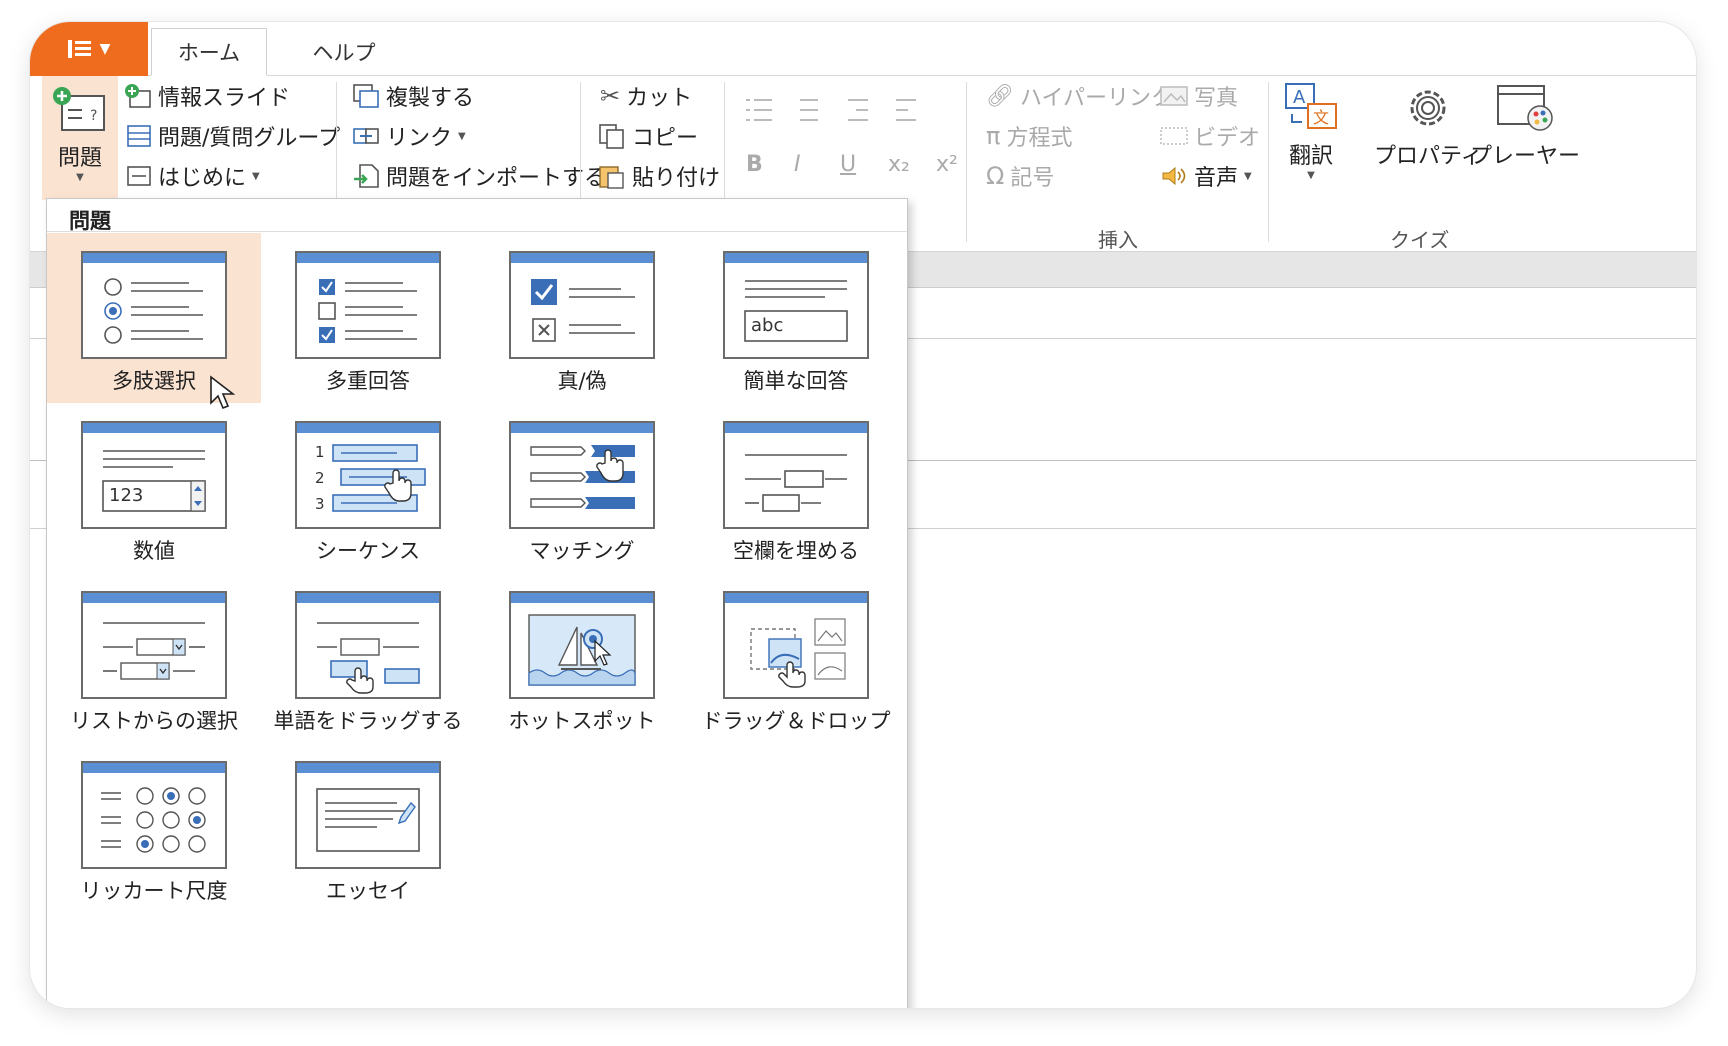  What do you see at coordinates (754, 164) in the screenshot?
I see `bold-button: B` at bounding box center [754, 164].